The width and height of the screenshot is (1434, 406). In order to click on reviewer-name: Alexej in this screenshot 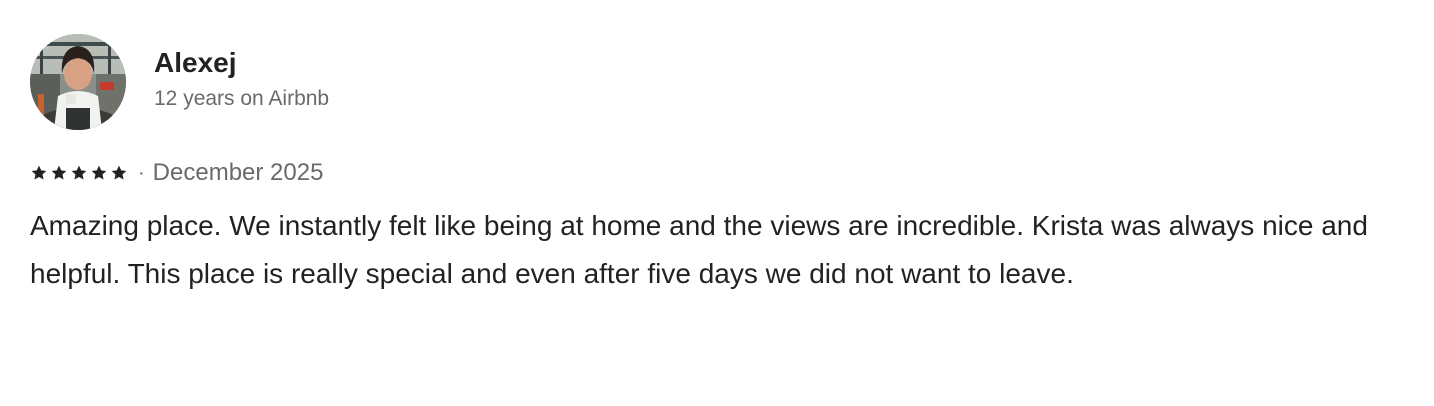, I will do `click(241, 63)`.